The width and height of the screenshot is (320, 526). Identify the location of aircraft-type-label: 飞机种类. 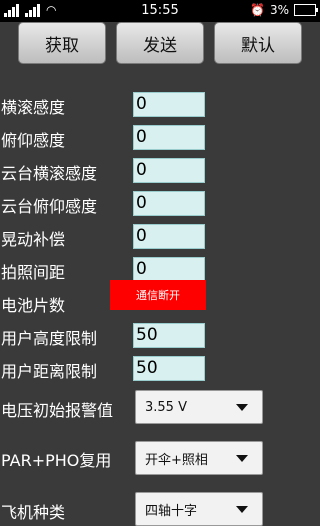
(33, 512).